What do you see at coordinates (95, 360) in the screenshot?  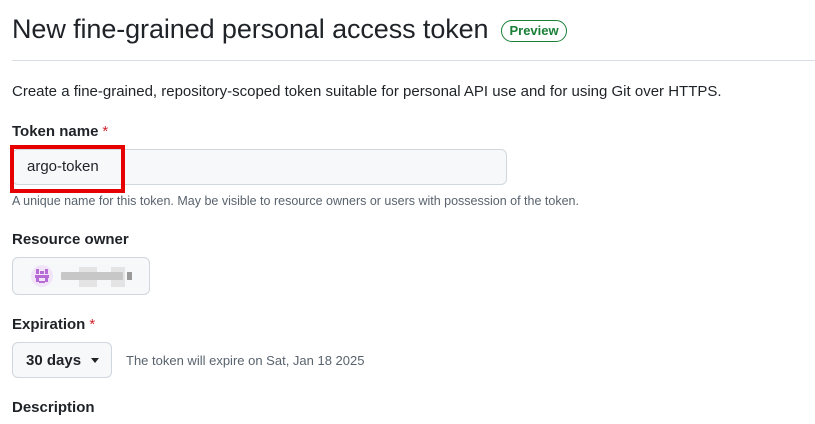 I see `caret-down-icon` at bounding box center [95, 360].